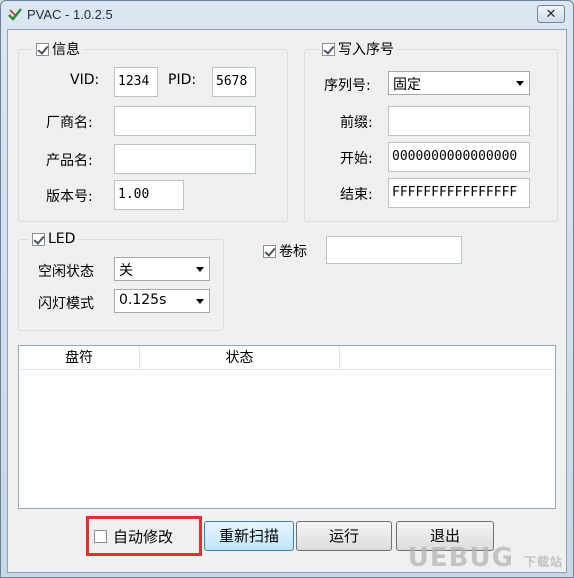 The height and width of the screenshot is (578, 574). What do you see at coordinates (407, 85) in the screenshot?
I see `serial-mode-value: 固定` at bounding box center [407, 85].